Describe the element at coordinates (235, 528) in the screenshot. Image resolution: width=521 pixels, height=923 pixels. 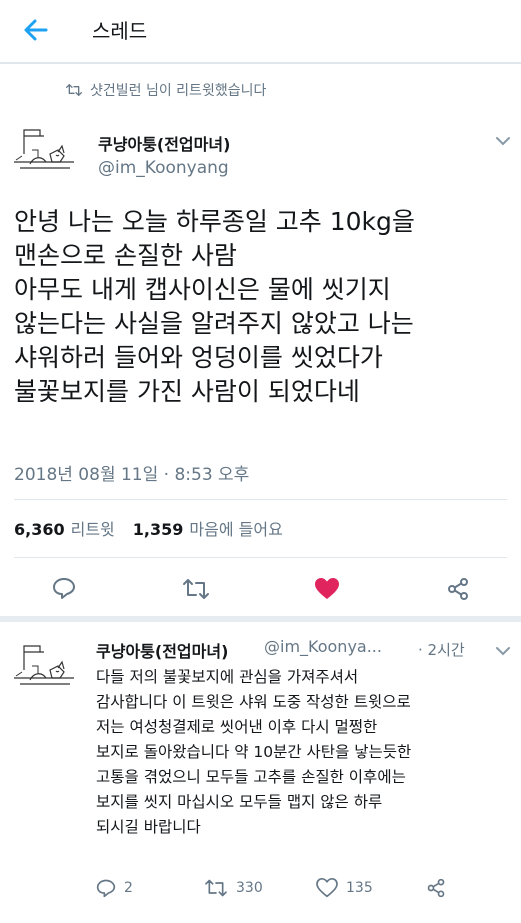
I see `like-count-label: 마음에 들어요` at that location.